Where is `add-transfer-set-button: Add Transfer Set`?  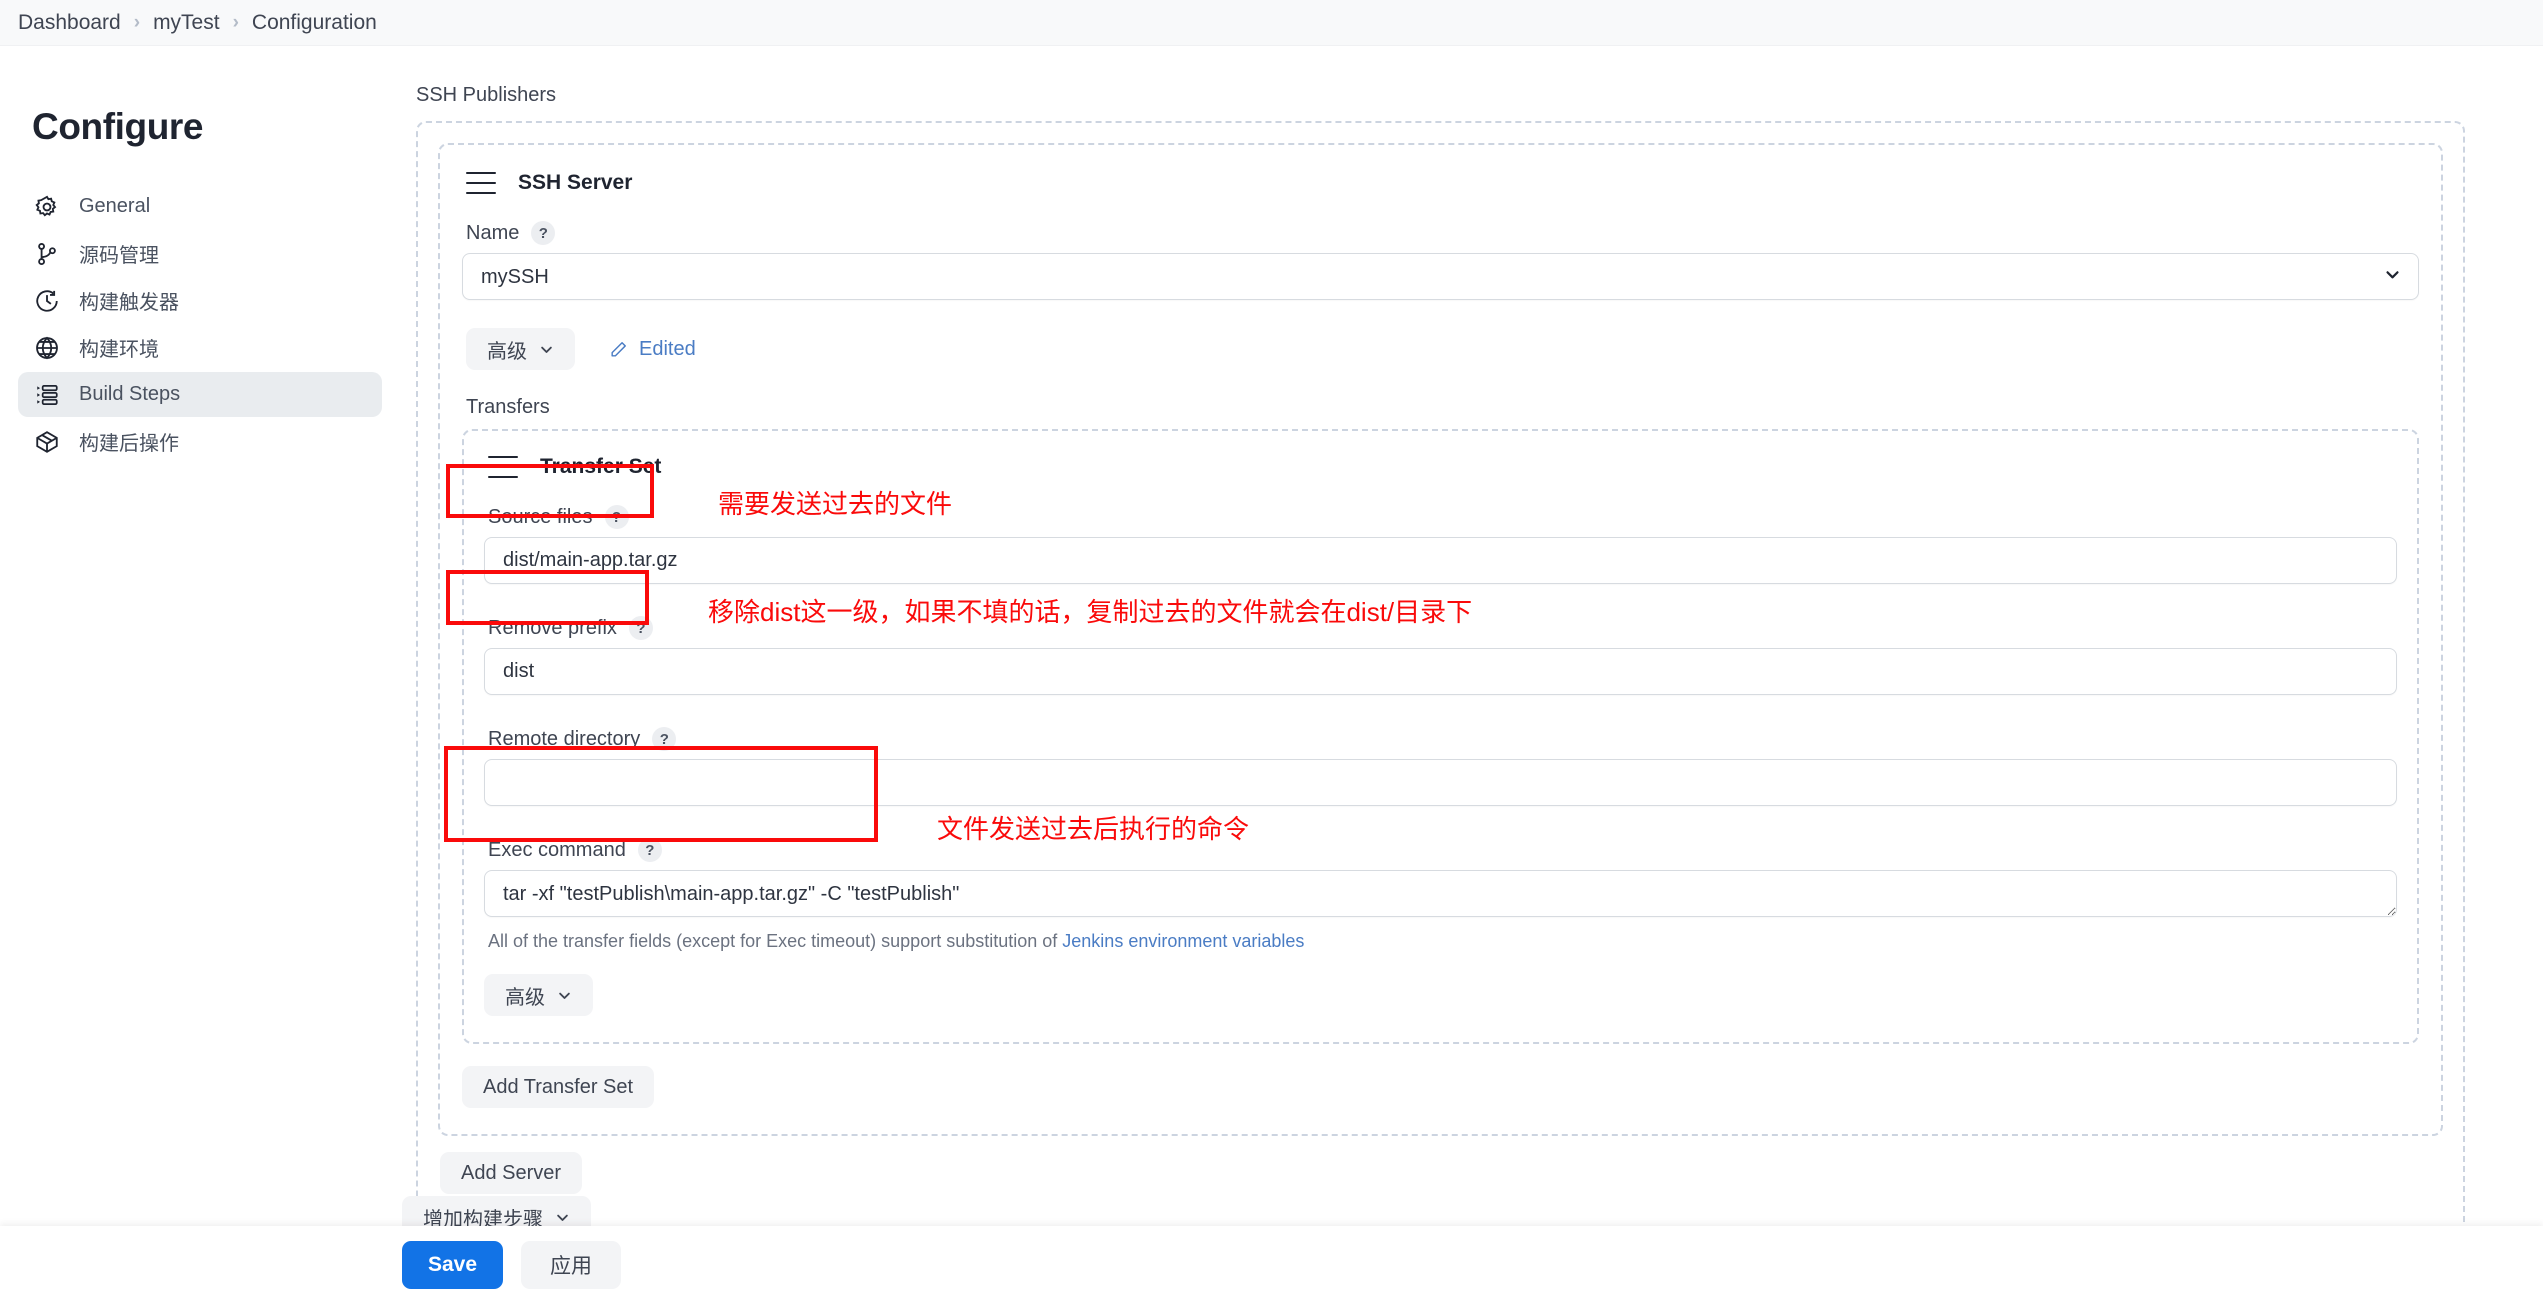
add-transfer-set-button: Add Transfer Set is located at coordinates (558, 1087).